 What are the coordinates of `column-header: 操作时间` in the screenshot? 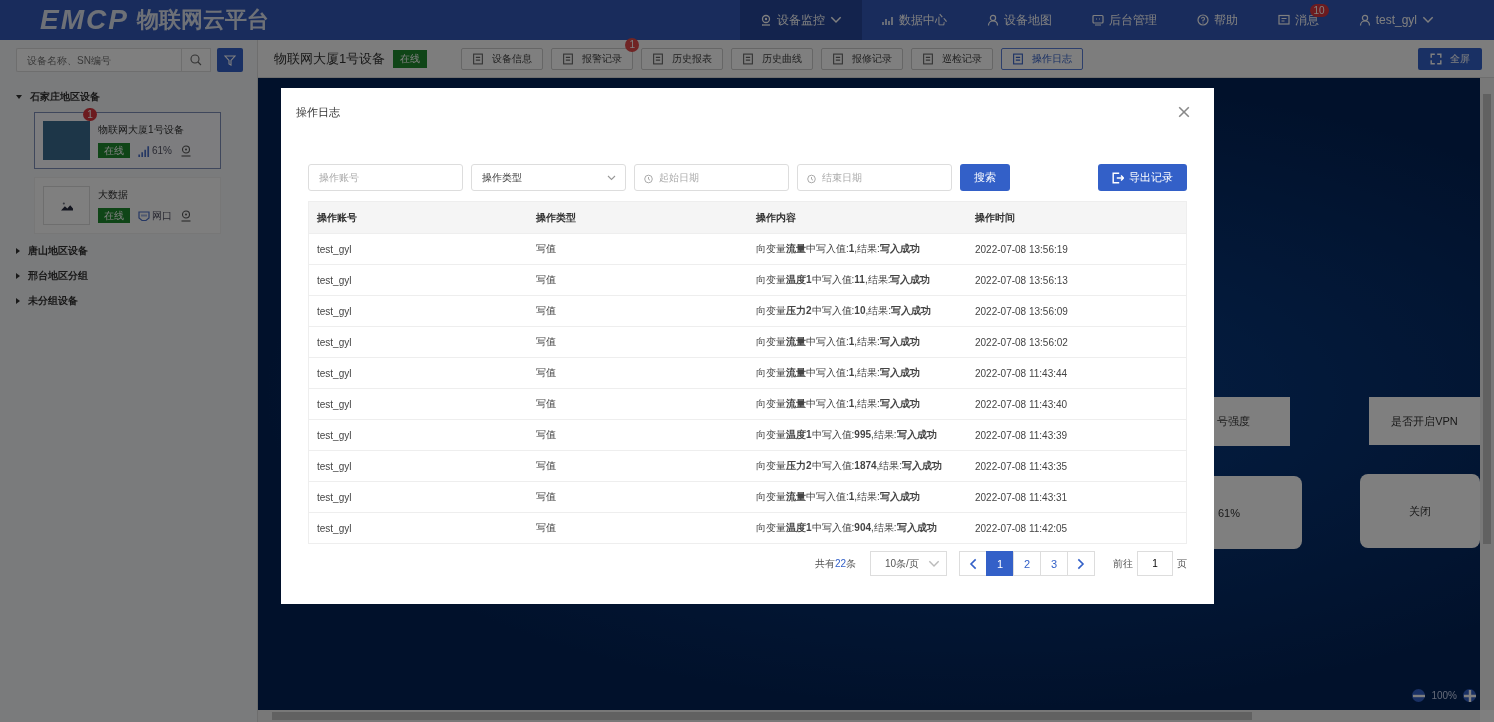 It's located at (995, 217).